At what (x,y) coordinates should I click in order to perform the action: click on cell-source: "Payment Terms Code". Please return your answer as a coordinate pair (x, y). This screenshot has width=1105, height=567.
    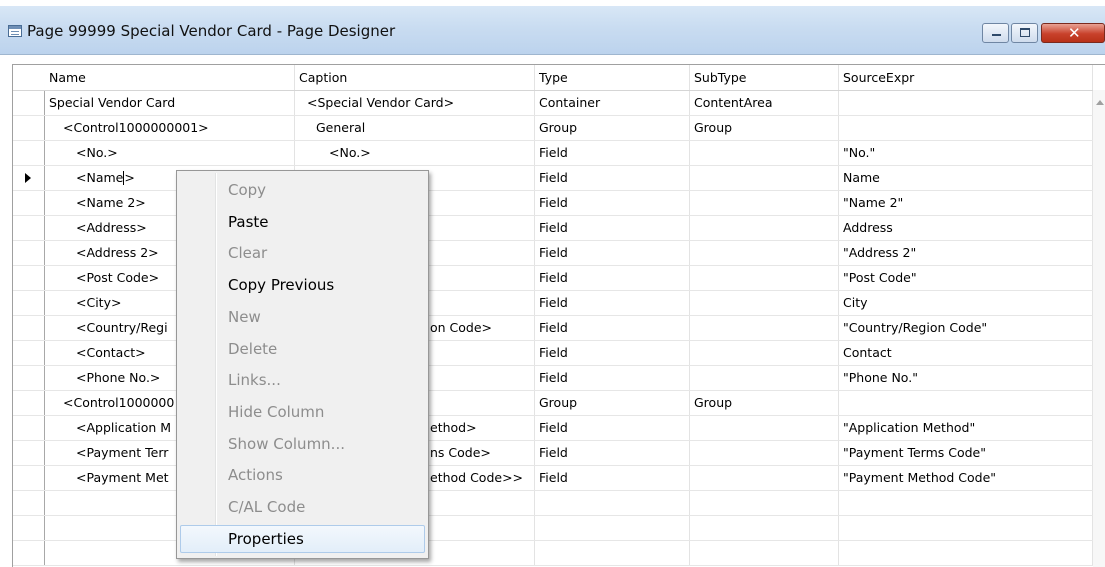
    Looking at the image, I should click on (966, 453).